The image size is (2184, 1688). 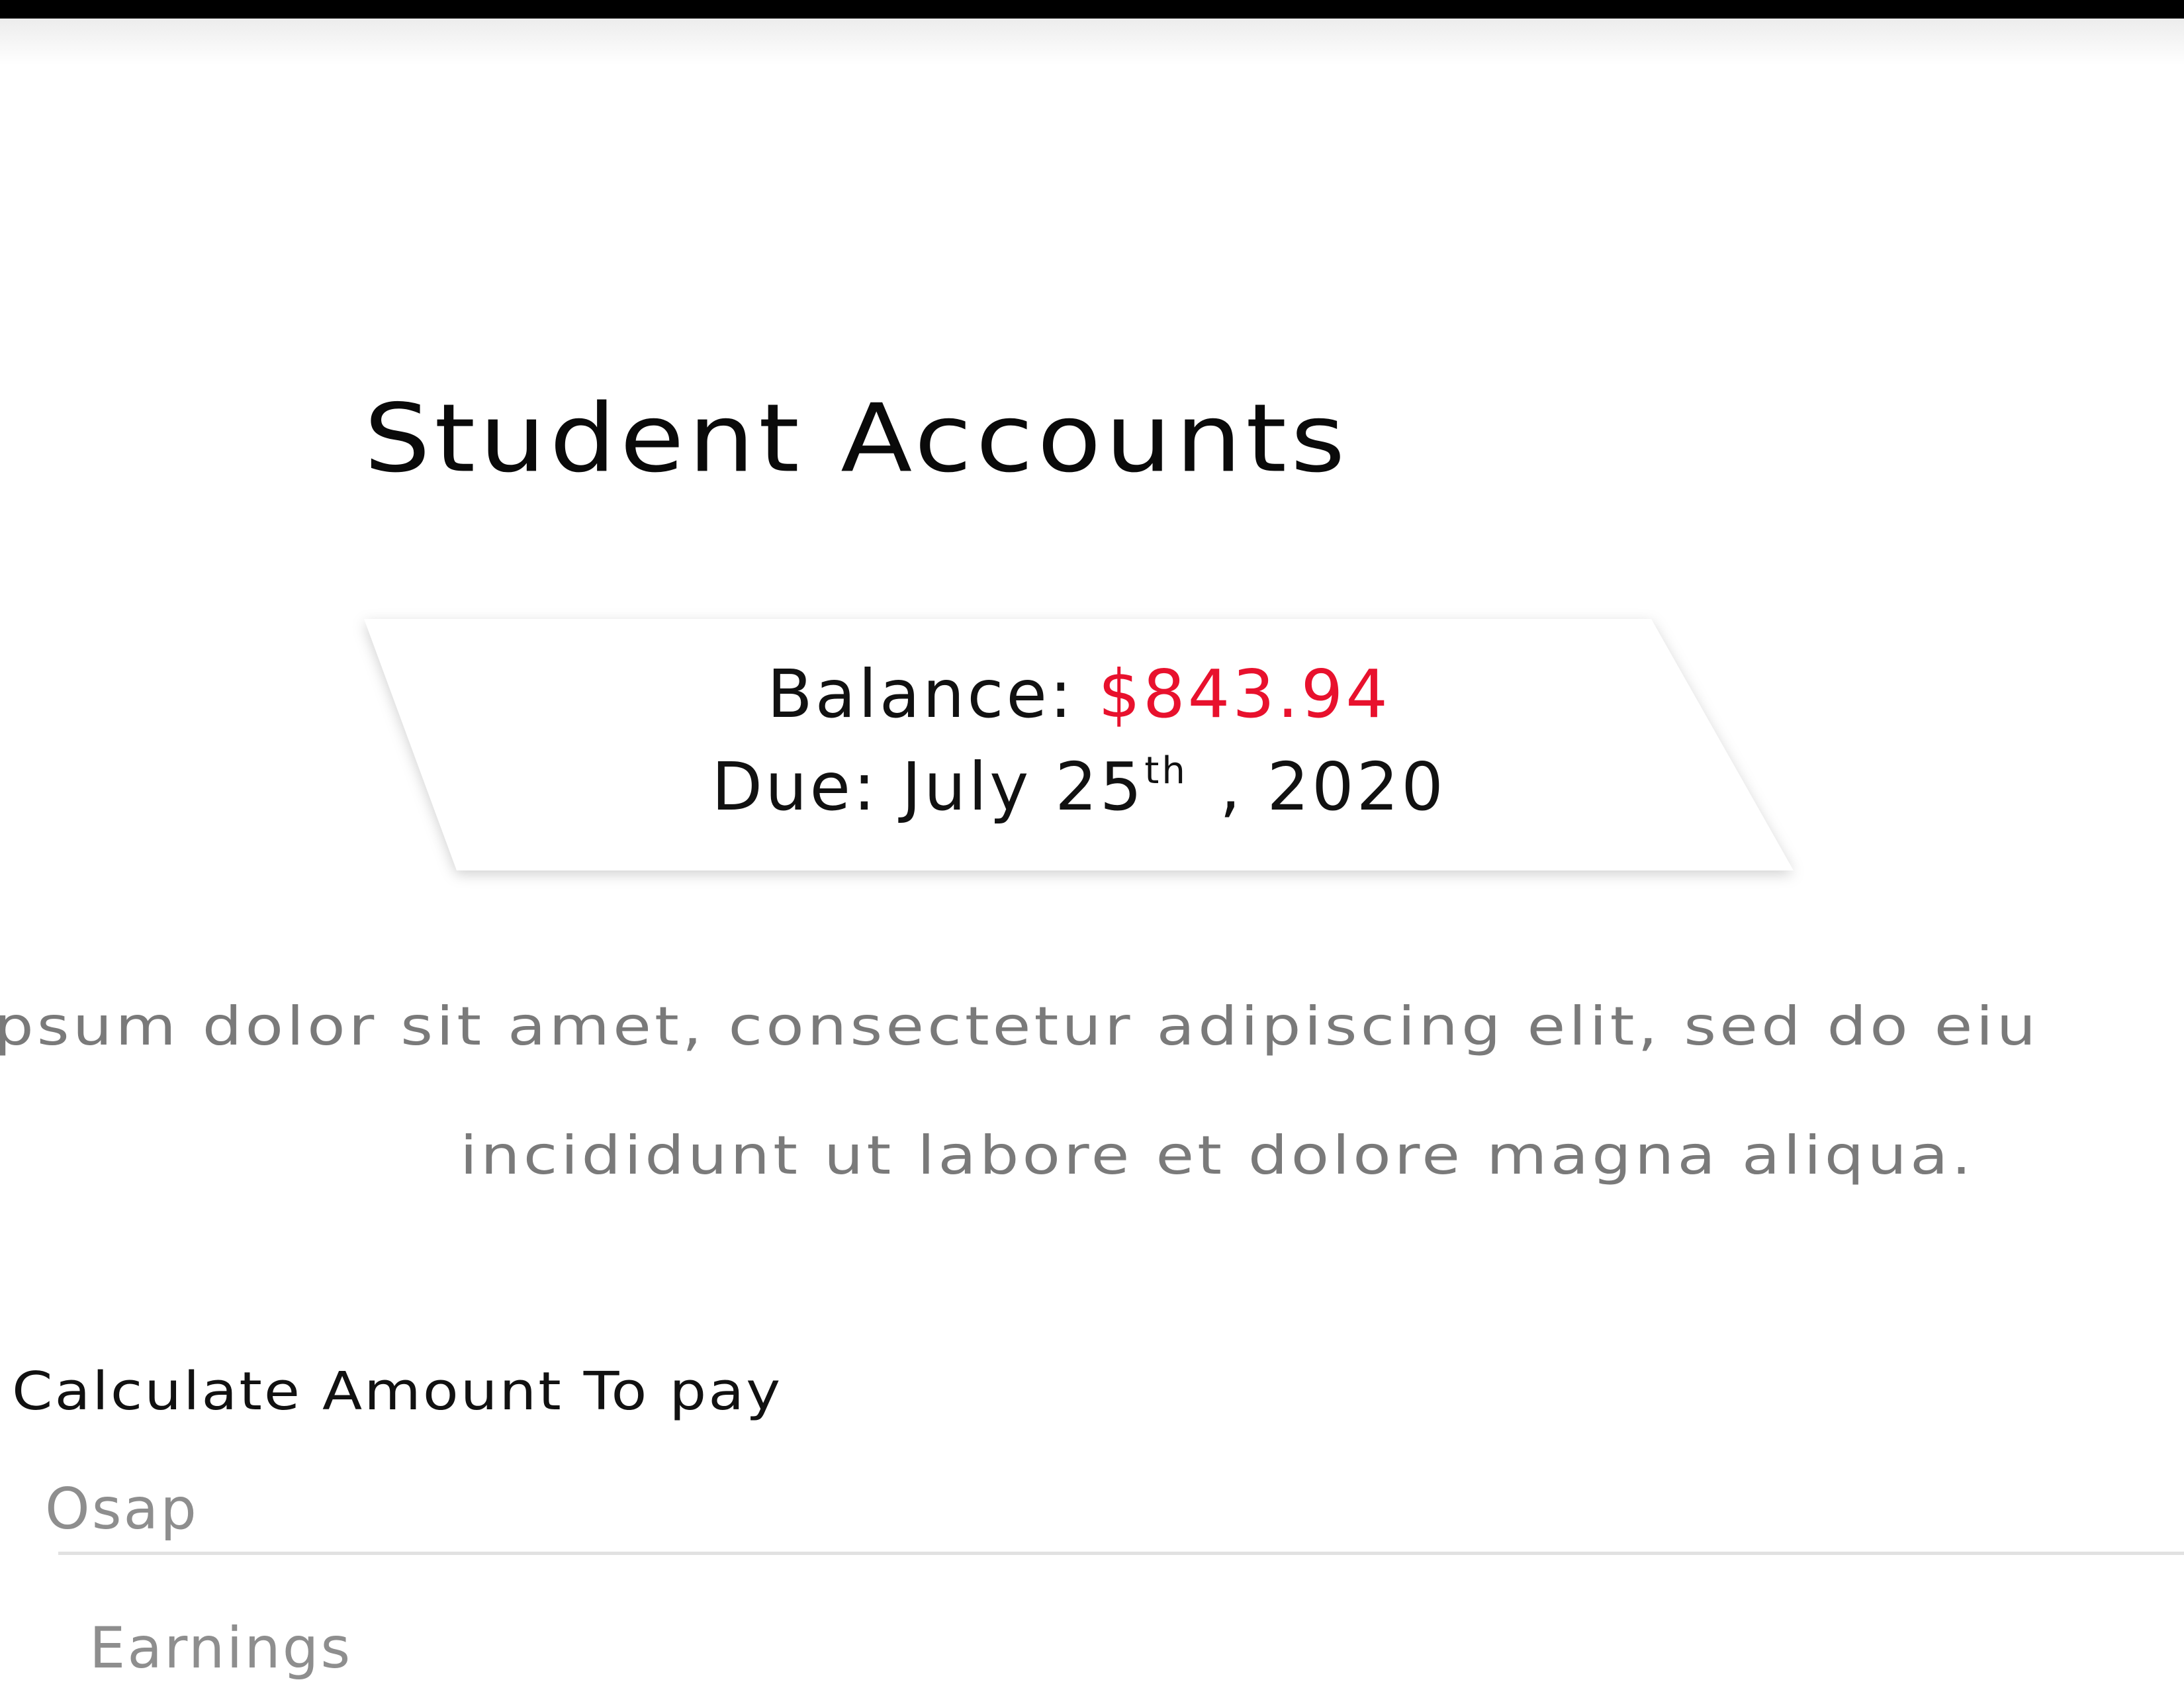 I want to click on osap-input, so click(x=1108, y=1509).